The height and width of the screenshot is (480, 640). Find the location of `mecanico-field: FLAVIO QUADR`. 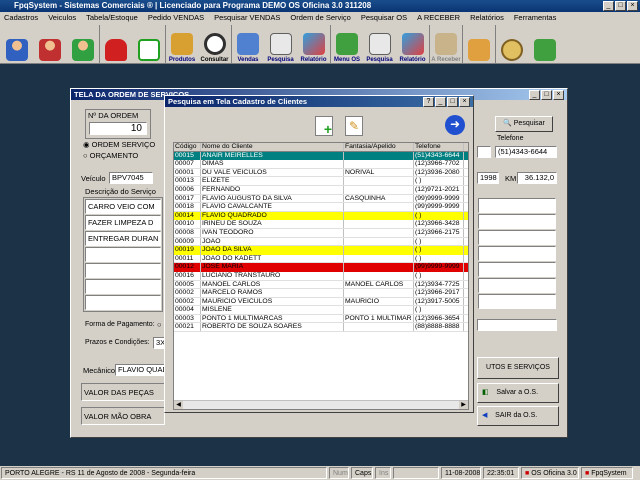

mecanico-field: FLAVIO QUADR is located at coordinates (140, 370).